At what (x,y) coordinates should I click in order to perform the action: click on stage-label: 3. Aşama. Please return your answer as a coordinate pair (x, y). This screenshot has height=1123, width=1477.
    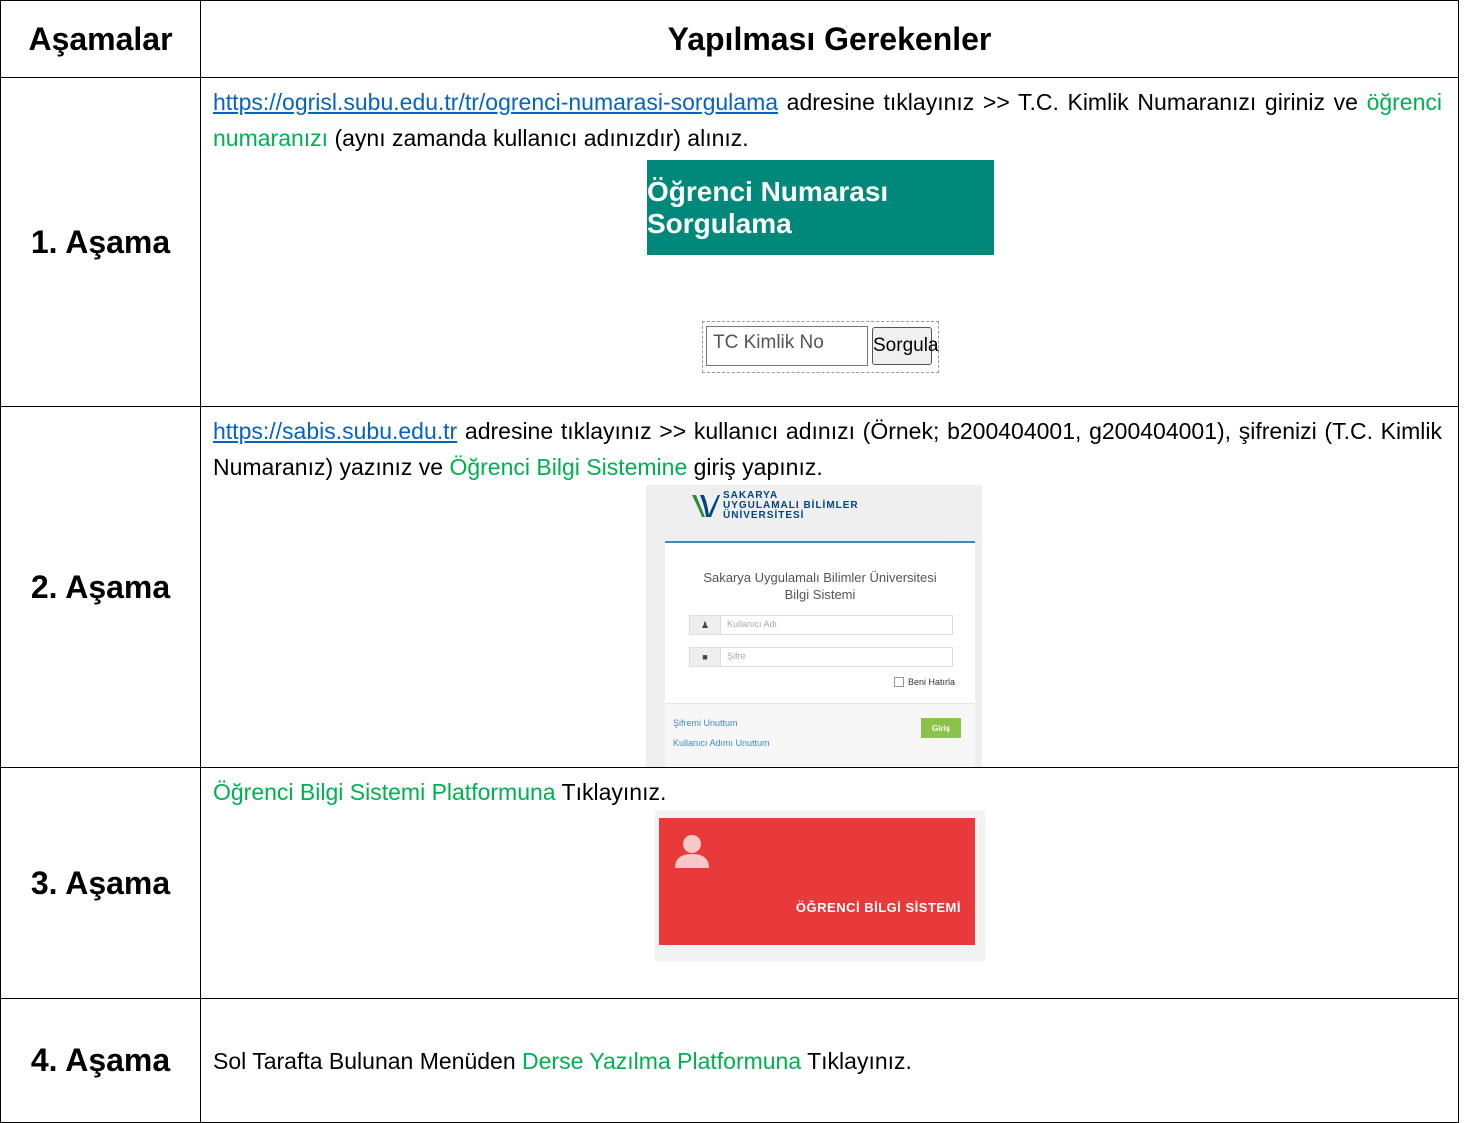
    Looking at the image, I should click on (100, 883).